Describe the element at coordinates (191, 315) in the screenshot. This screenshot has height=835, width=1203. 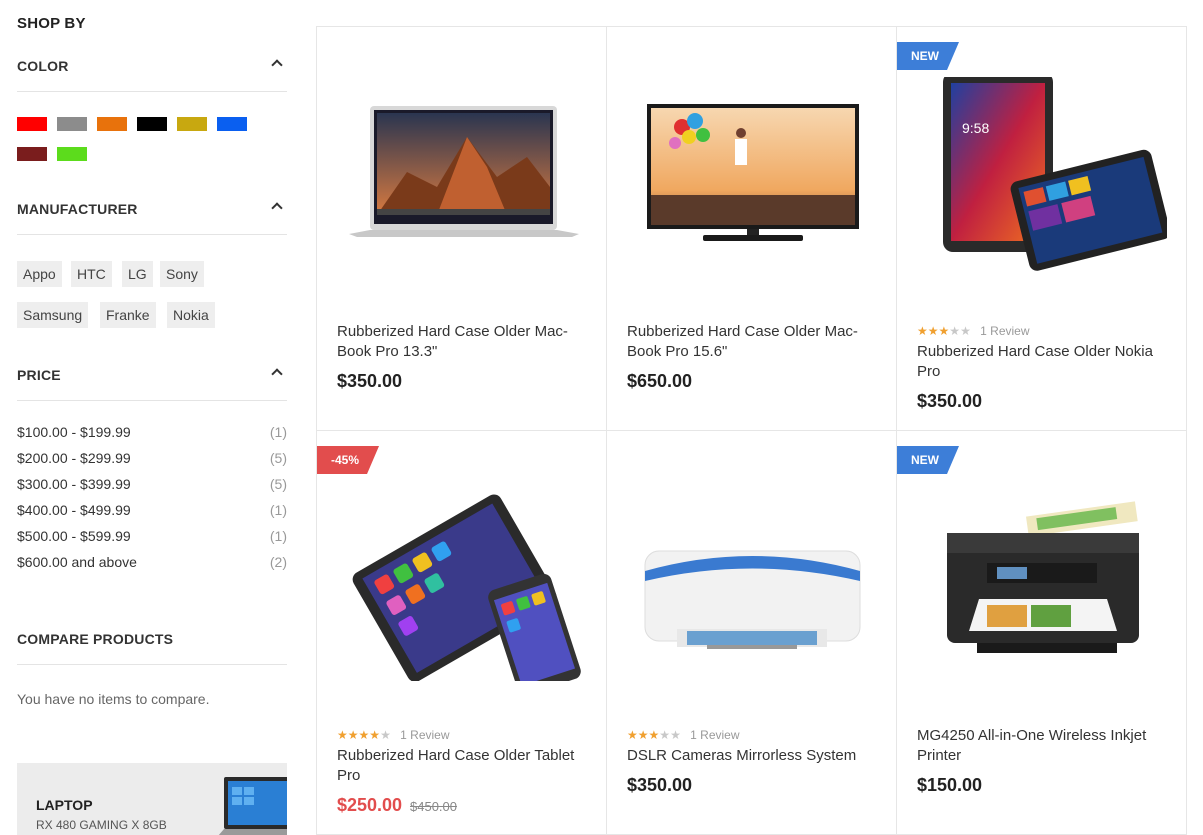
I see `manufacturer-tag: Nokia` at that location.